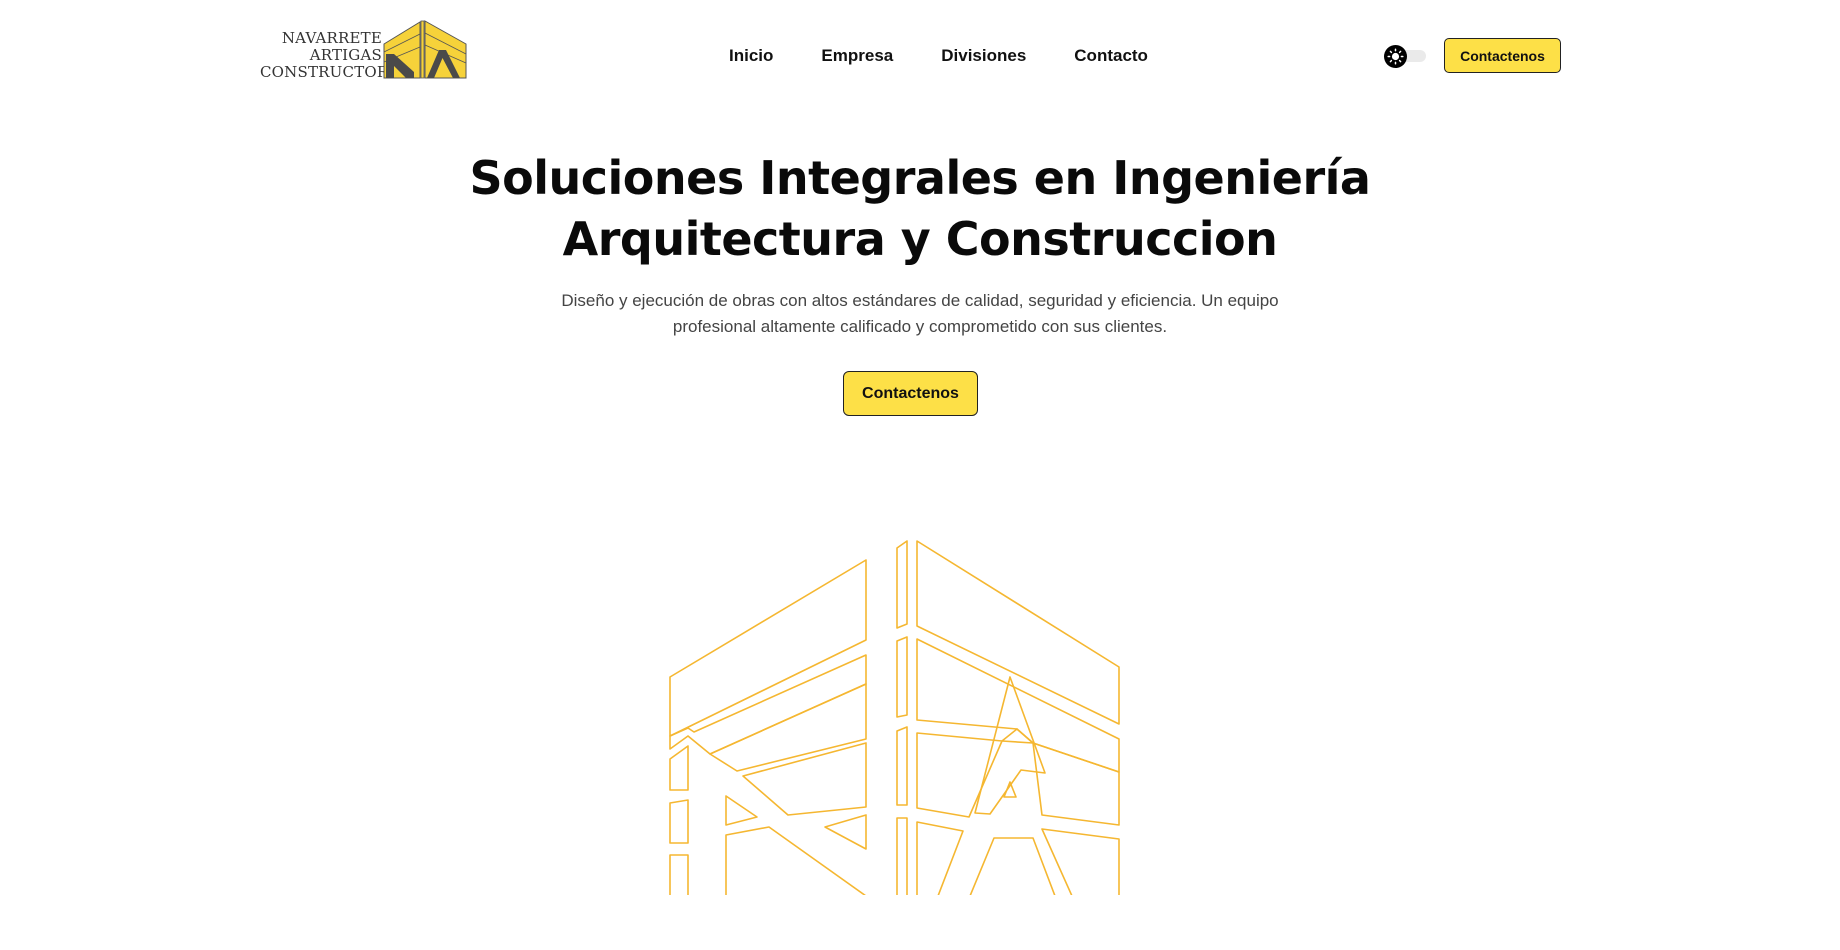 The width and height of the screenshot is (1840, 950). What do you see at coordinates (1111, 56) in the screenshot?
I see `nav-contacto: Contacto` at bounding box center [1111, 56].